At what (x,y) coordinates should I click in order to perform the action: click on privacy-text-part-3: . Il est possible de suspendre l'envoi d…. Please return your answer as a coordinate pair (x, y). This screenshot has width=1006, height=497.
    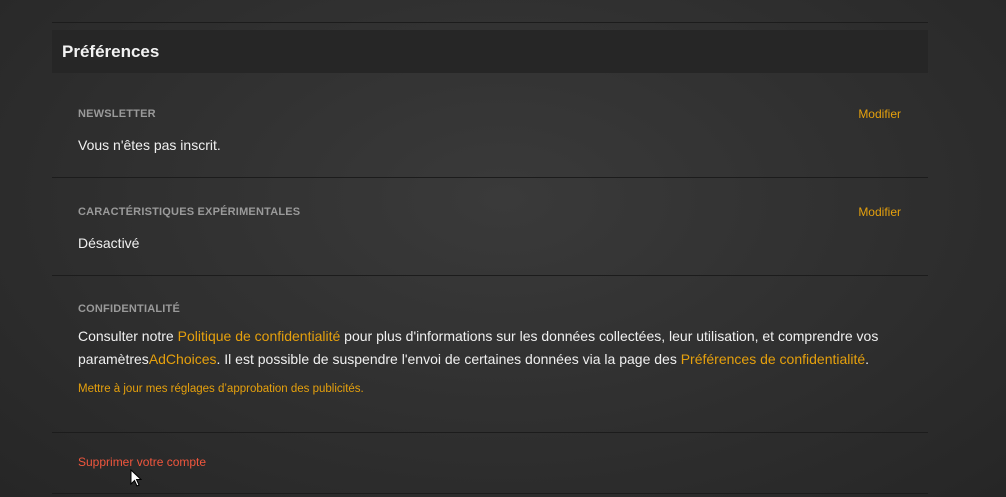
    Looking at the image, I should click on (448, 359).